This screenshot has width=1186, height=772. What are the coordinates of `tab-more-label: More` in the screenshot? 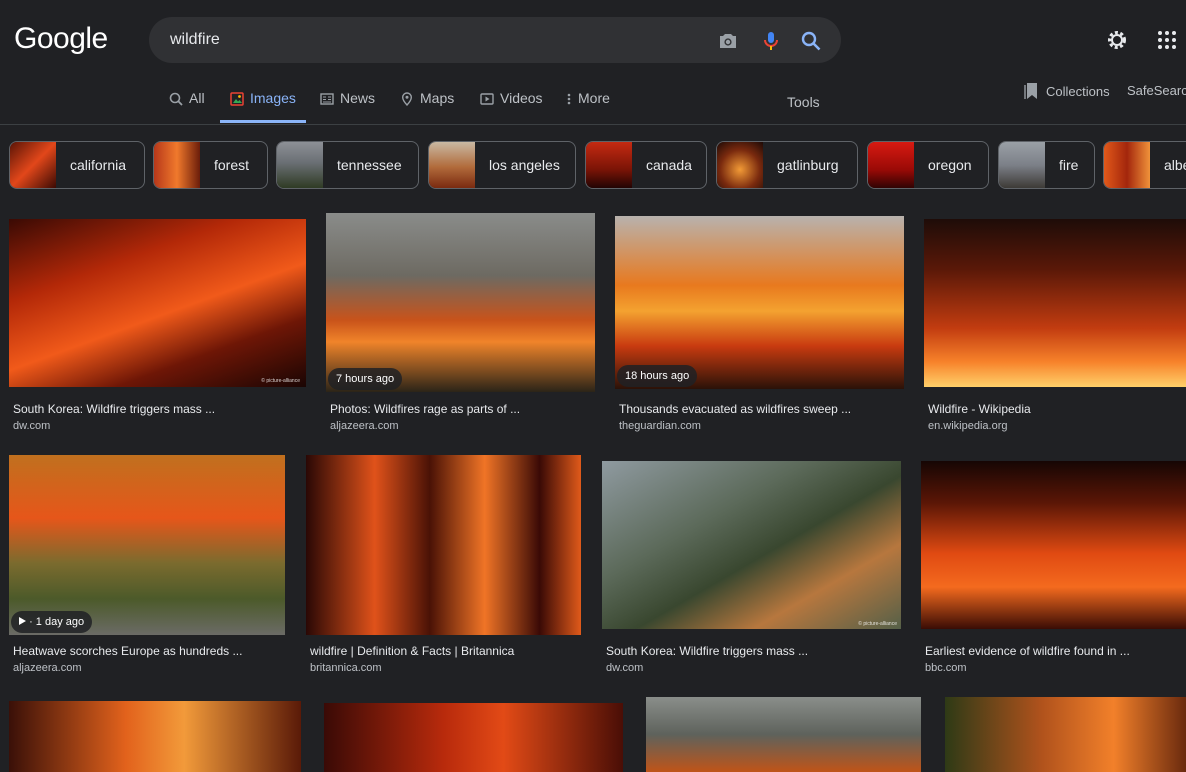 It's located at (594, 98).